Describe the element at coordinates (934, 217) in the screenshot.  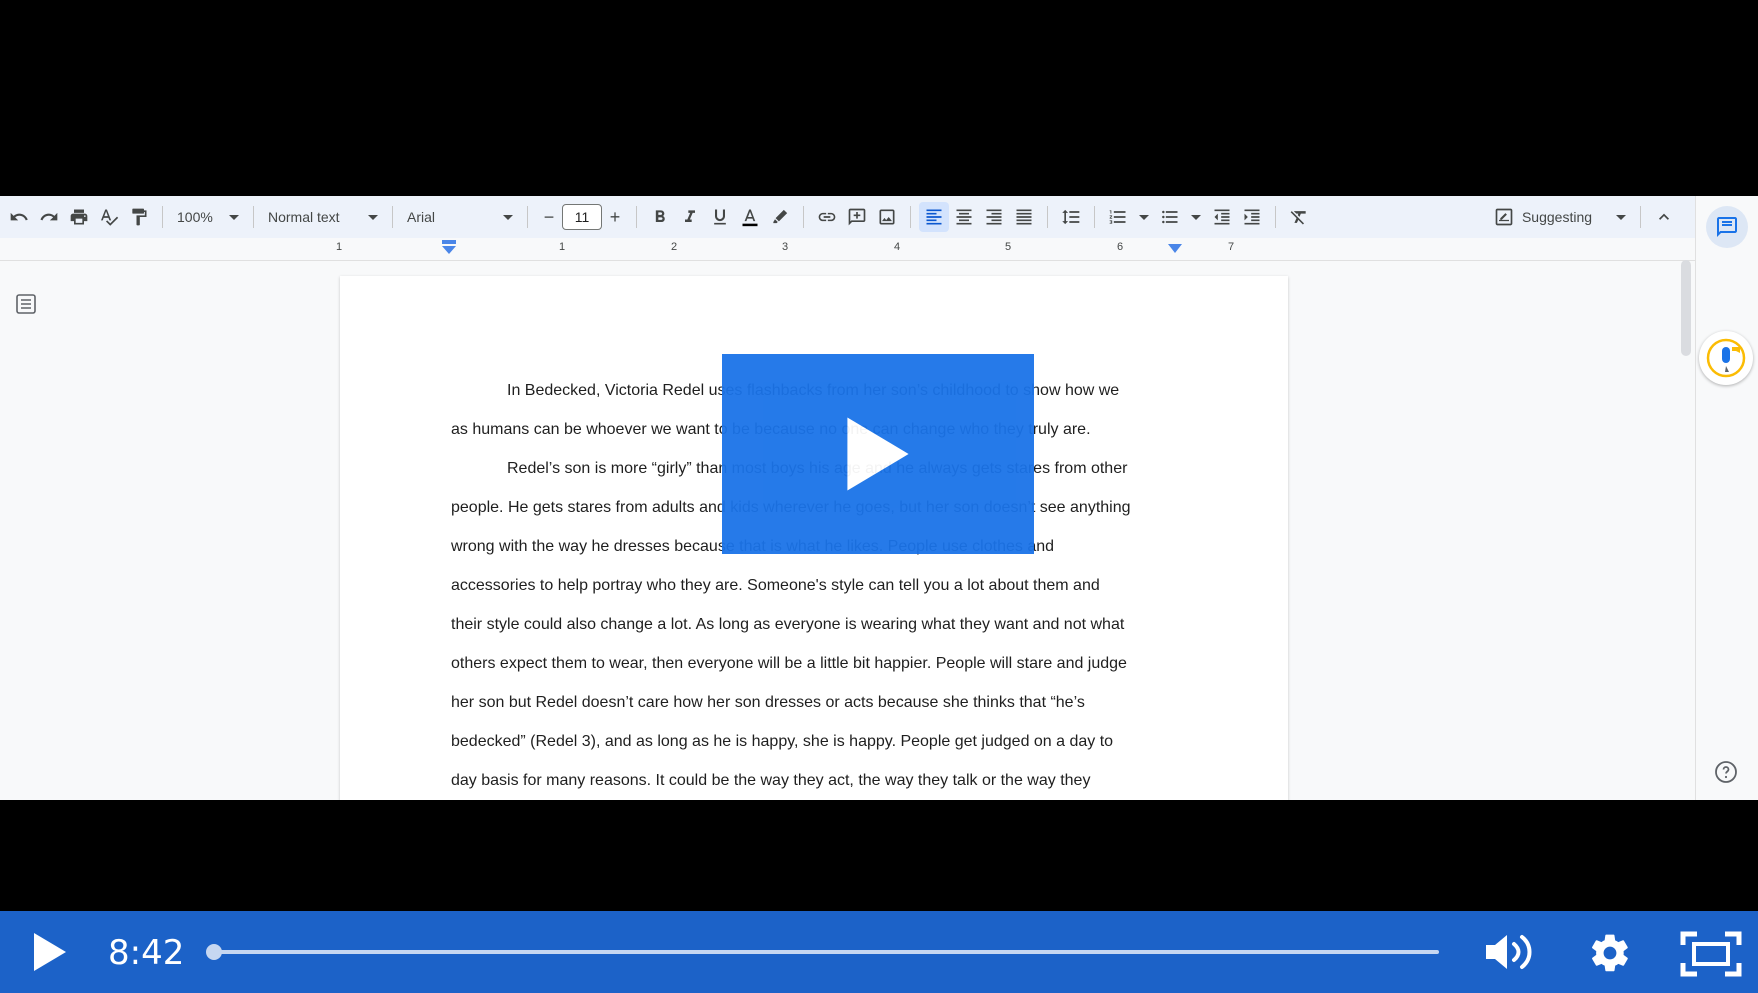
I see `align-left-icon` at that location.